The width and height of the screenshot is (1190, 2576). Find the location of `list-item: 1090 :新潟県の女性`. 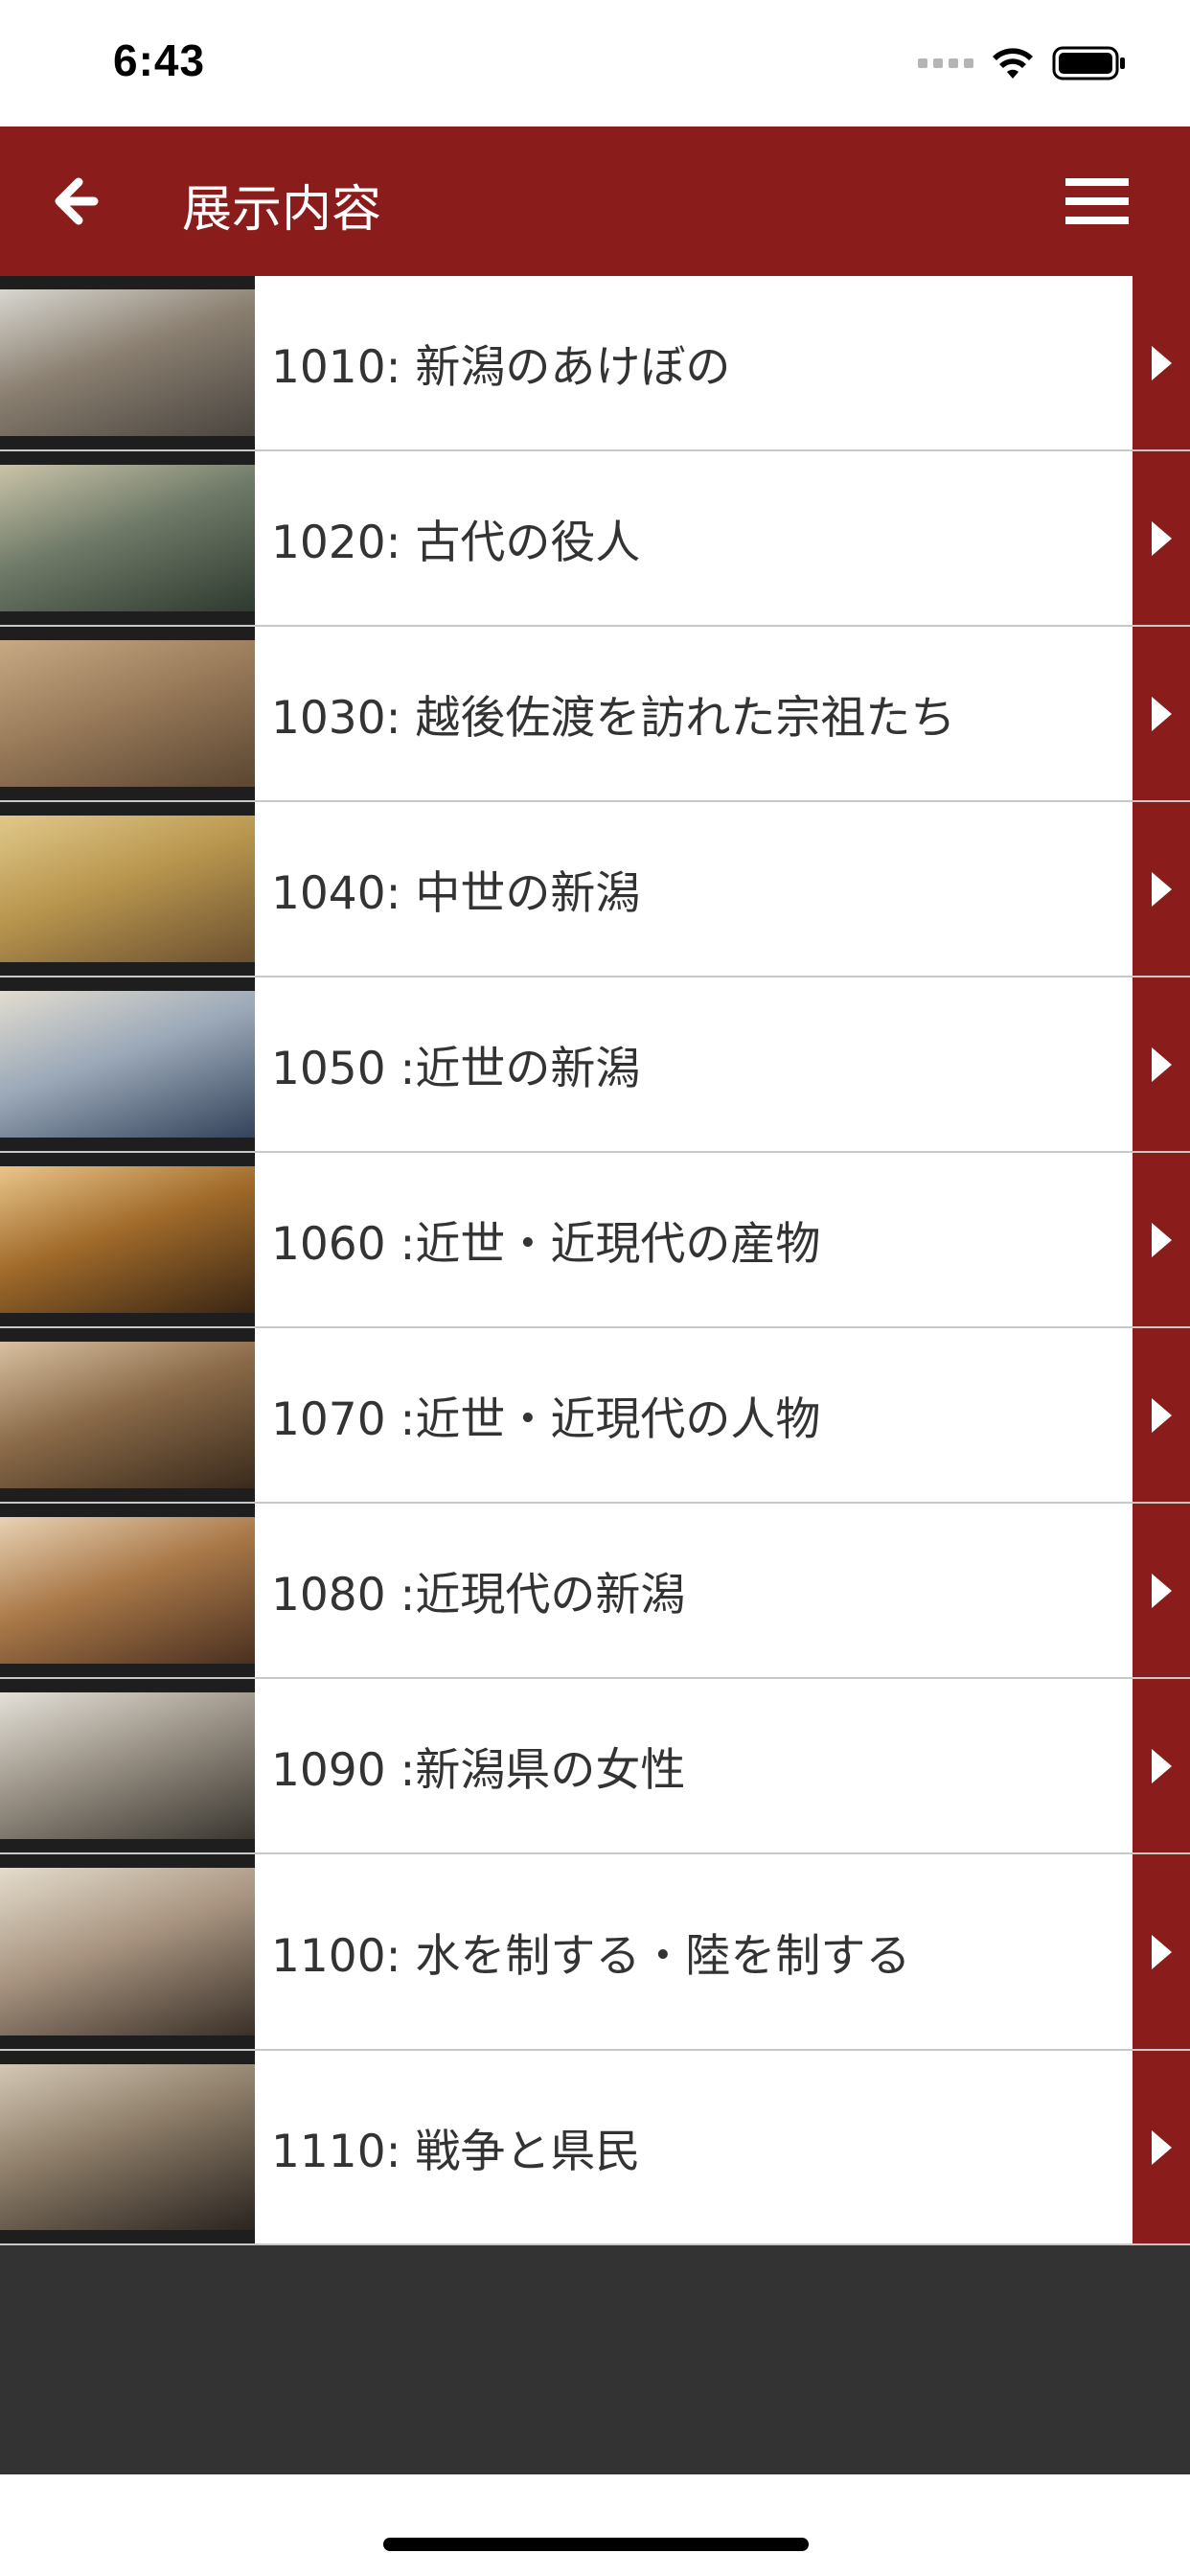

list-item: 1090 :新潟県の女性 is located at coordinates (595, 1766).